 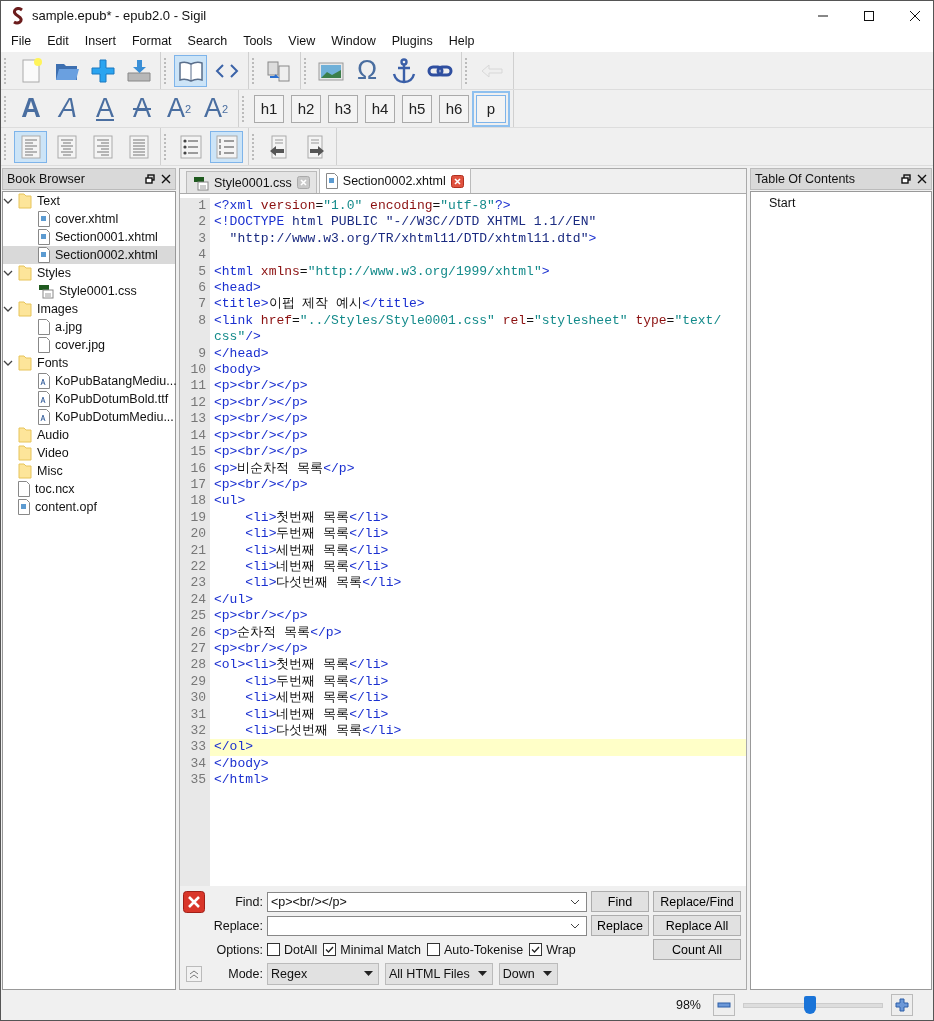 What do you see at coordinates (697, 925) in the screenshot?
I see `replace-all-button: Replace All` at bounding box center [697, 925].